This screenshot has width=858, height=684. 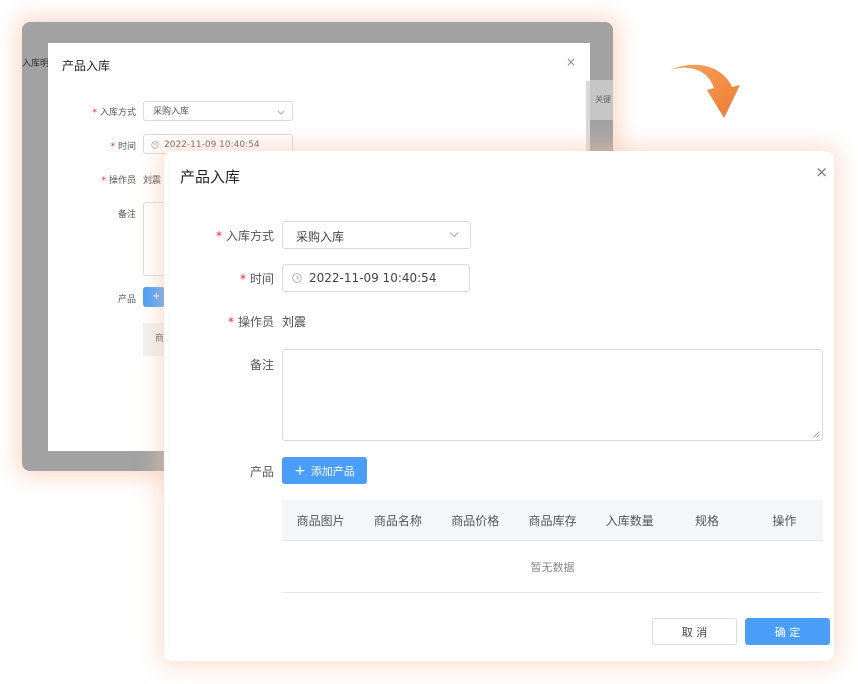 What do you see at coordinates (101, 179) in the screenshot?
I see `background-operator-label: 操作员` at bounding box center [101, 179].